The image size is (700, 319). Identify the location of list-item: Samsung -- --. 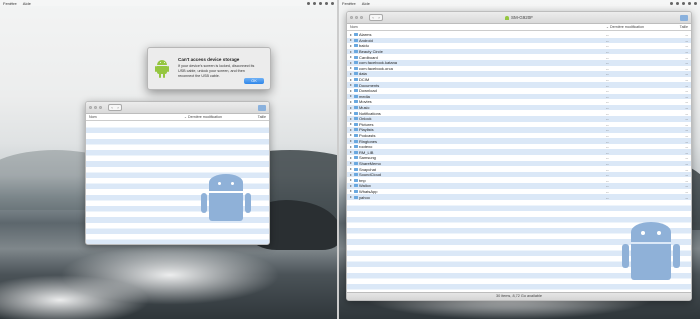
(519, 158).